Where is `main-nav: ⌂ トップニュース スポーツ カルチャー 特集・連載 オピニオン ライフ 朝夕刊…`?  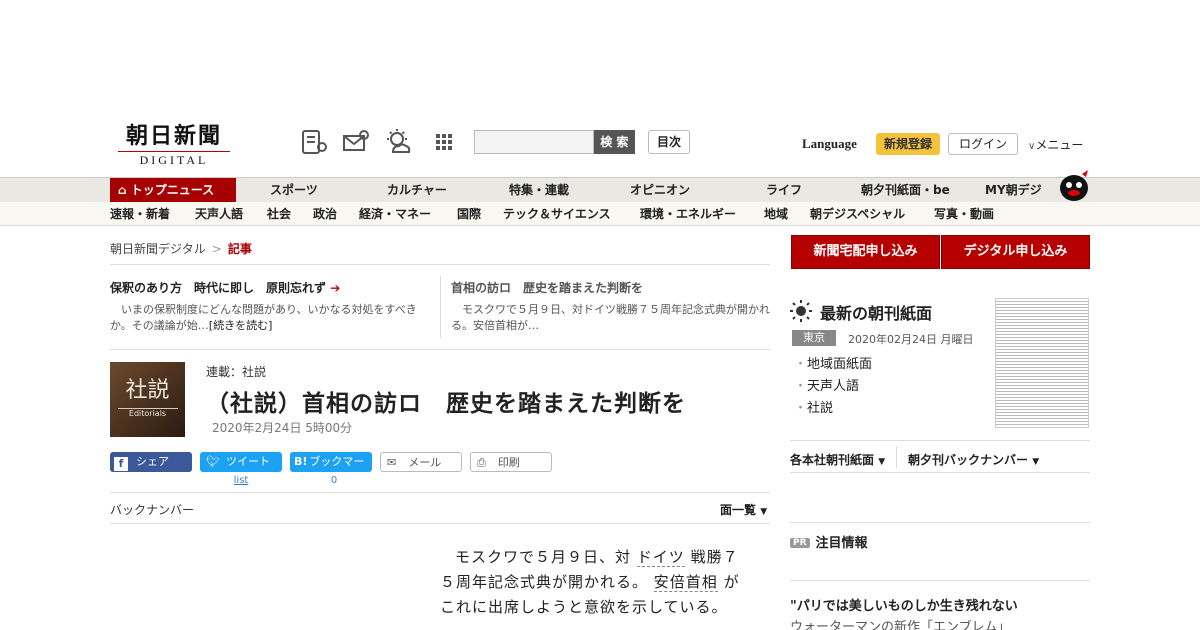
main-nav: ⌂ トップニュース スポーツ カルチャー 特集・連載 オピニオン ライフ 朝夕刊… is located at coordinates (600, 186).